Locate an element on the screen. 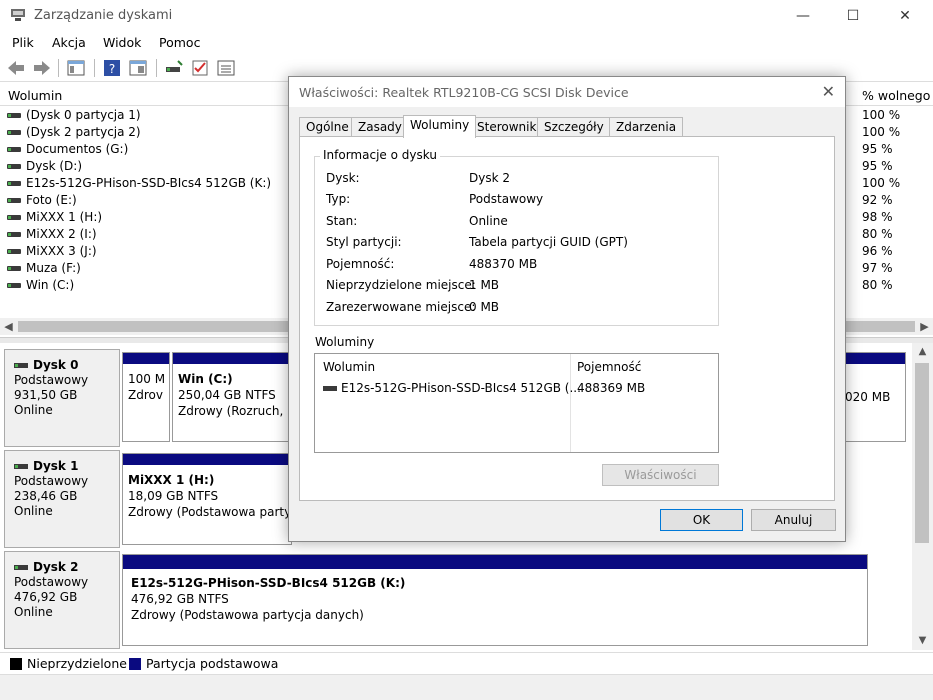 Image resolution: width=933 pixels, height=700 pixels. dialog-close-icon: ✕ is located at coordinates (828, 91).